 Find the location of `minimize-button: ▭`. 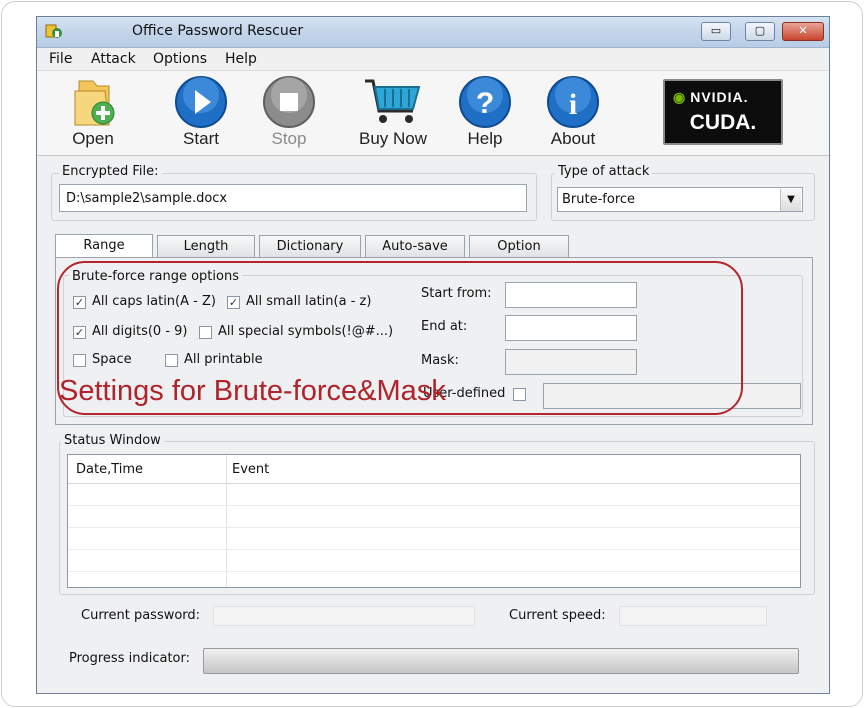

minimize-button: ▭ is located at coordinates (716, 31).